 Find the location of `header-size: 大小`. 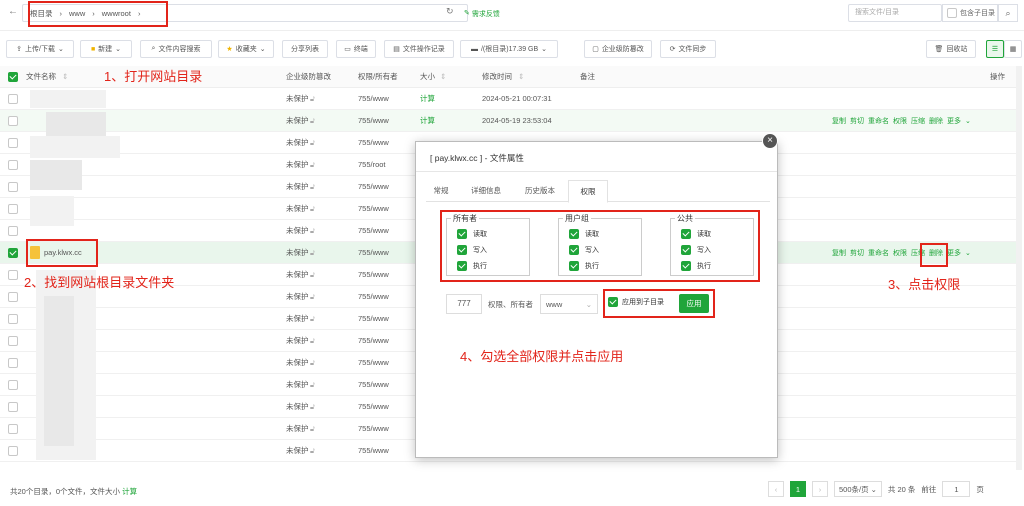

header-size: 大小 is located at coordinates (427, 77).